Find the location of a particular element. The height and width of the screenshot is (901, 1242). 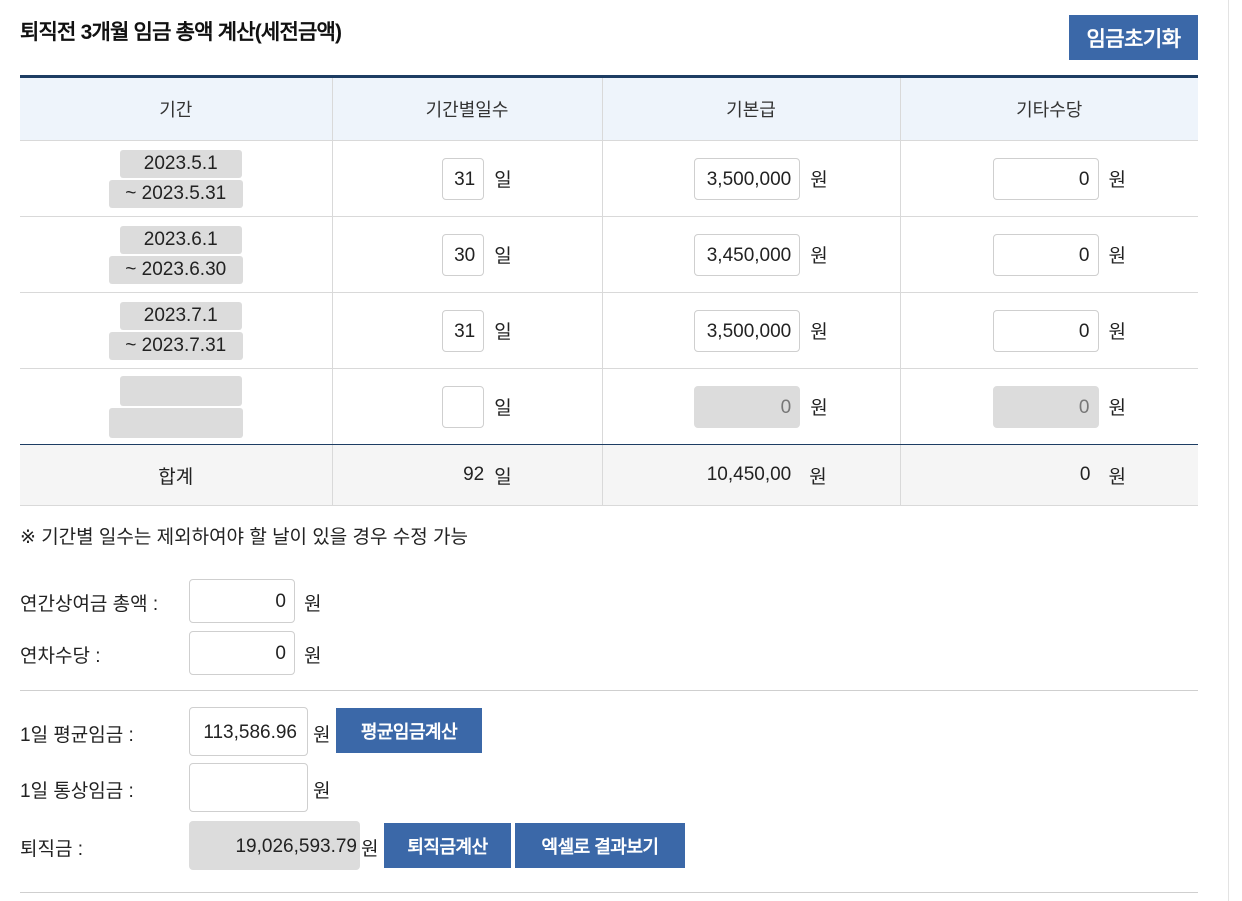

sum-row: 합계 92 일 10,450,00 원 0 원 is located at coordinates (609, 475).